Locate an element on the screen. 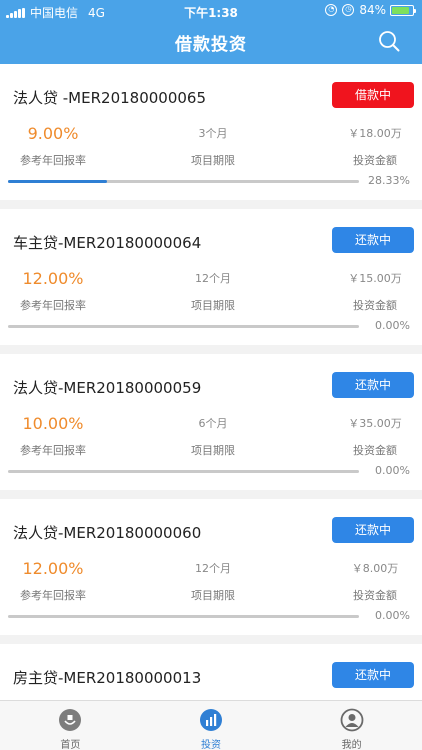 Image resolution: width=422 pixels, height=750 pixels. loan-title: 法人贷 -MER20180000065 is located at coordinates (110, 98).